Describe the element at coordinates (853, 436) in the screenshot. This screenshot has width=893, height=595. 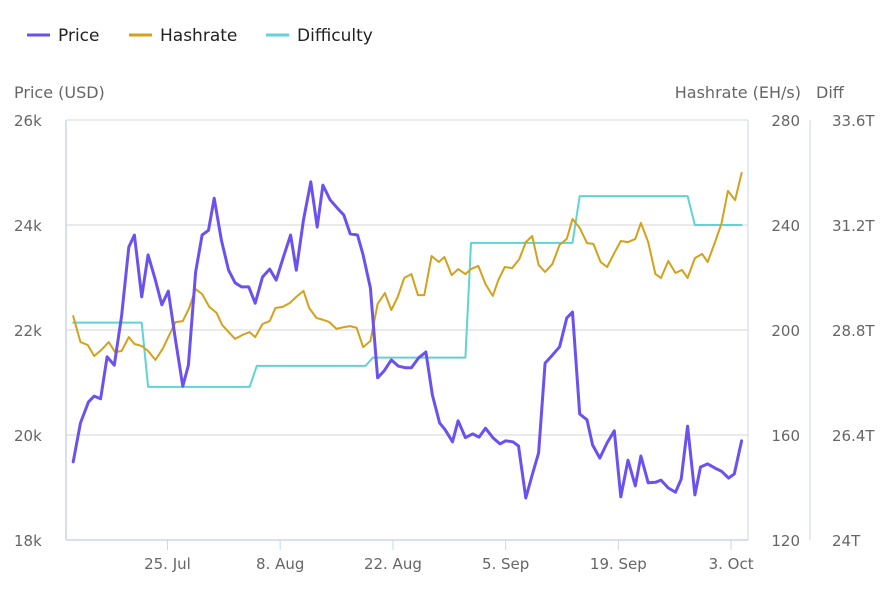
I see `difficulty-tick-label: 26.4T` at that location.